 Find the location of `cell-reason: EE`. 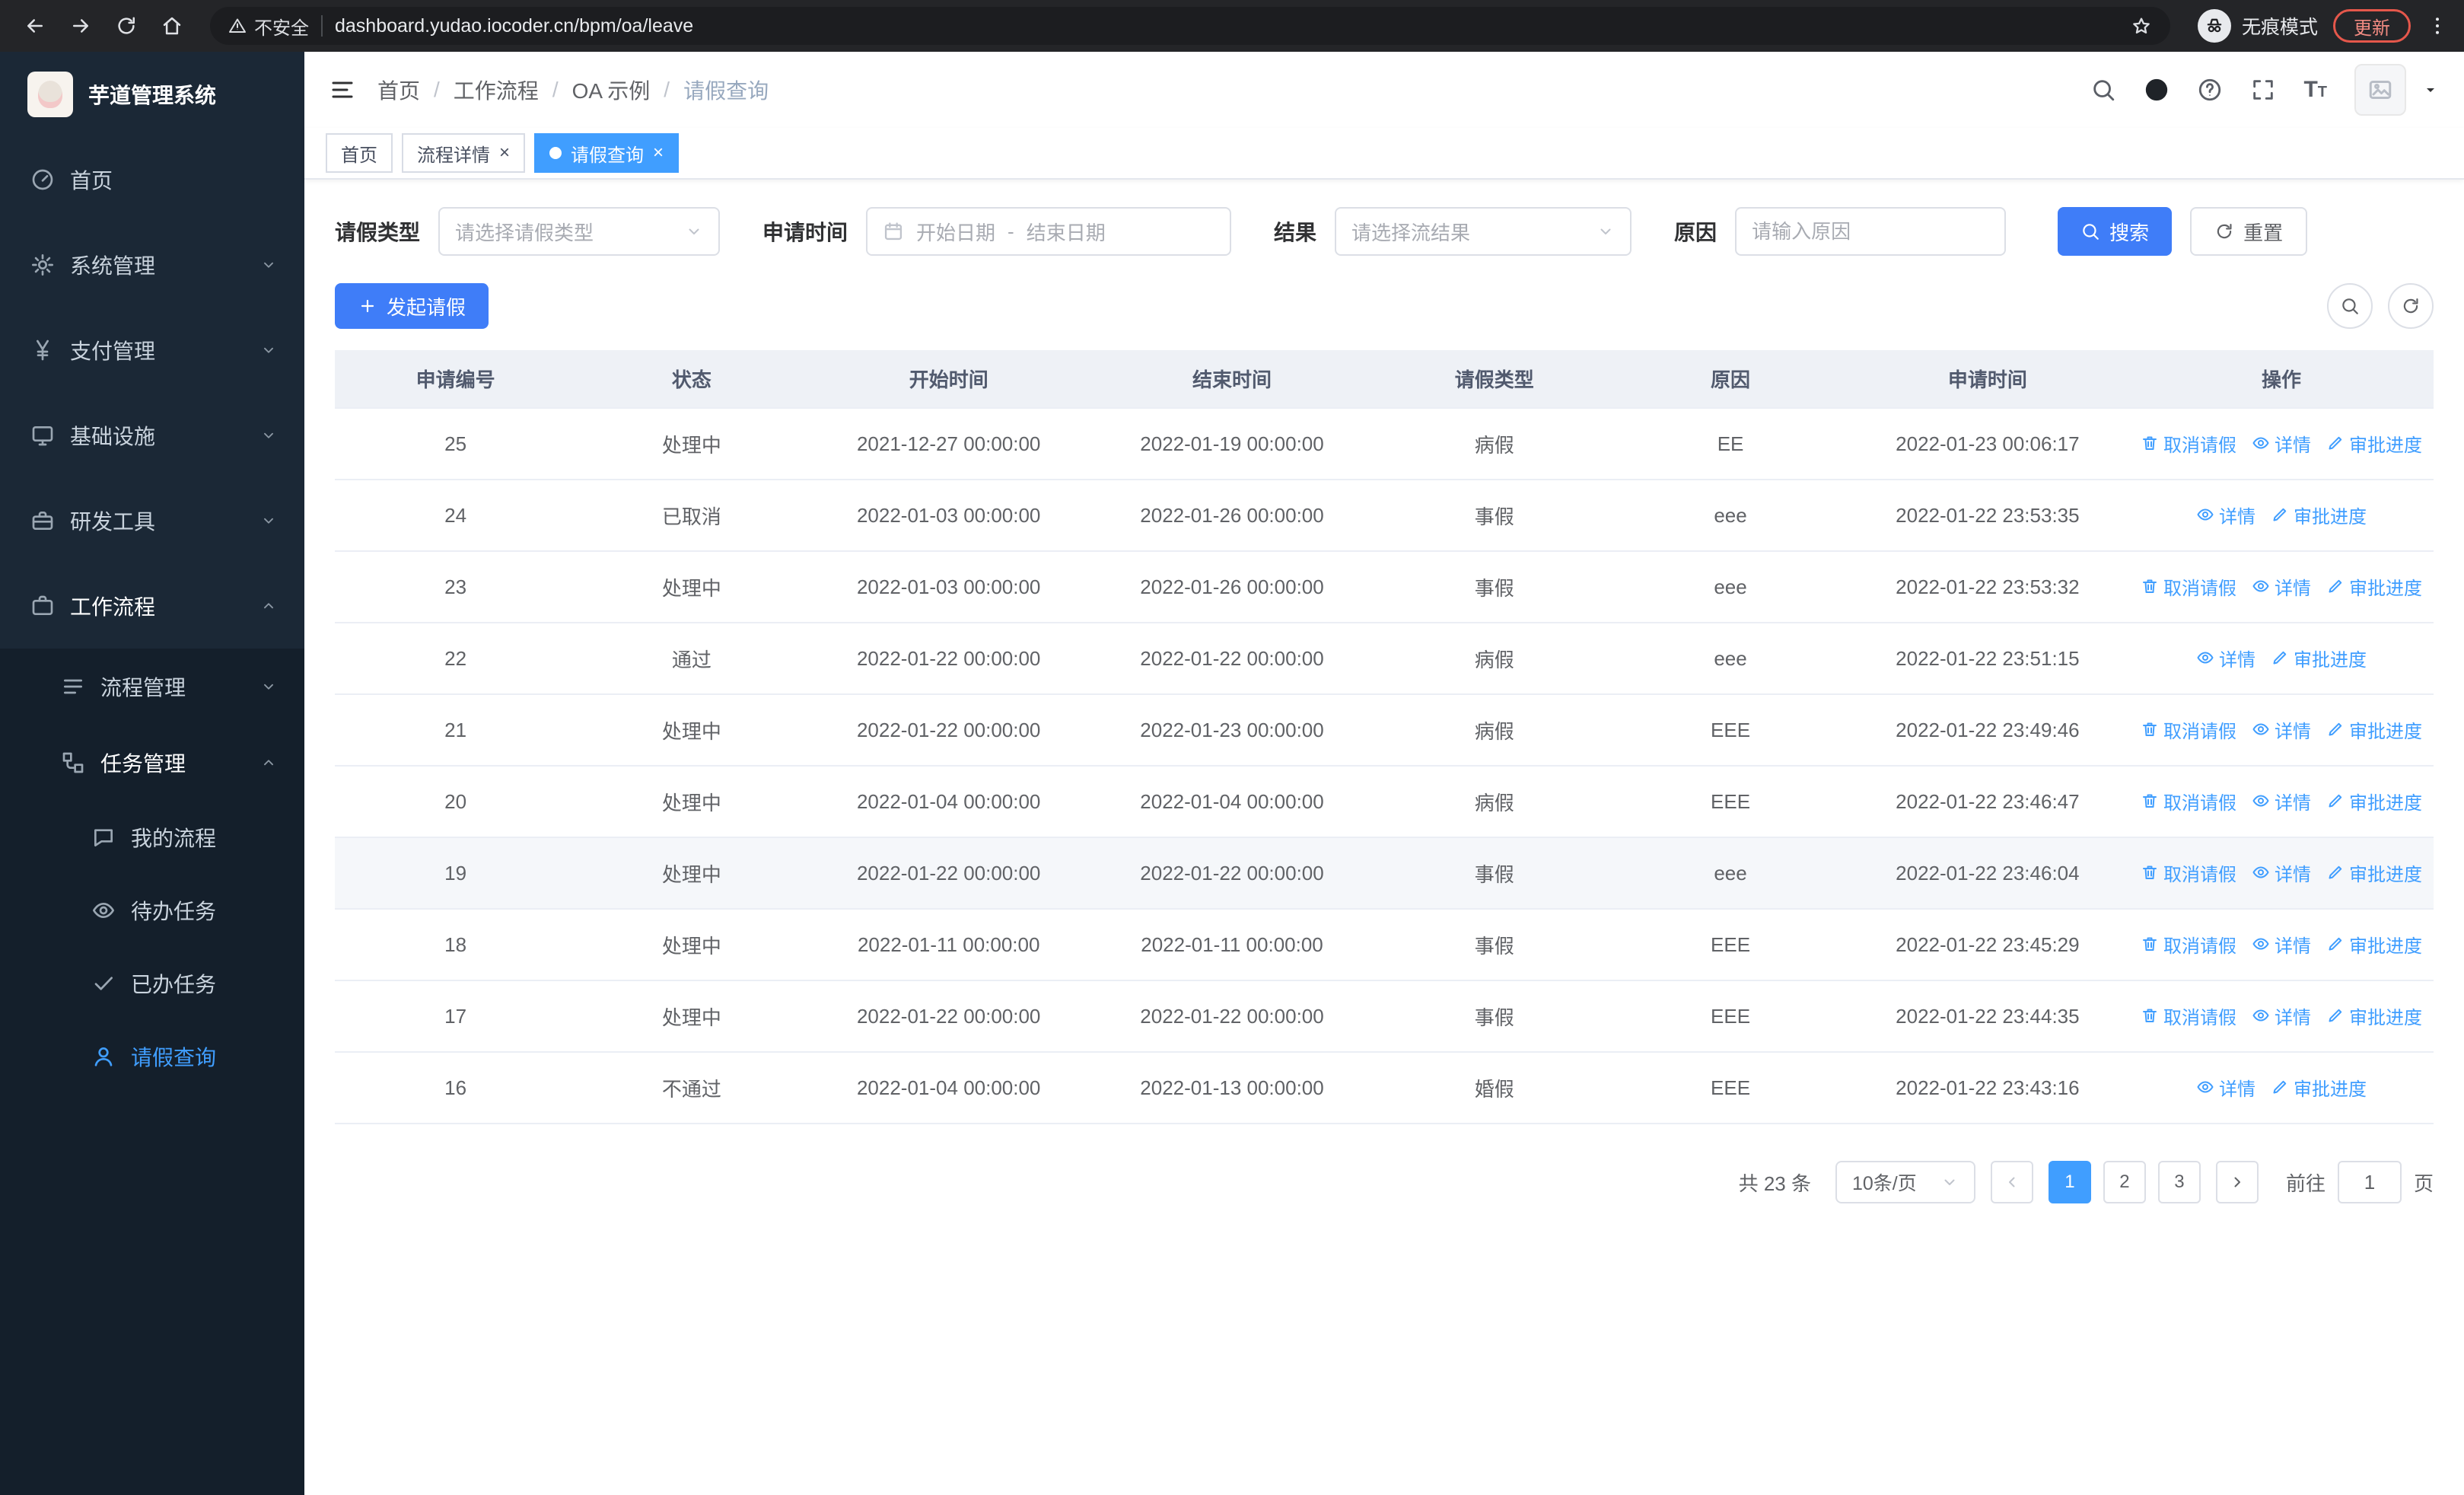

cell-reason: EE is located at coordinates (1730, 444).